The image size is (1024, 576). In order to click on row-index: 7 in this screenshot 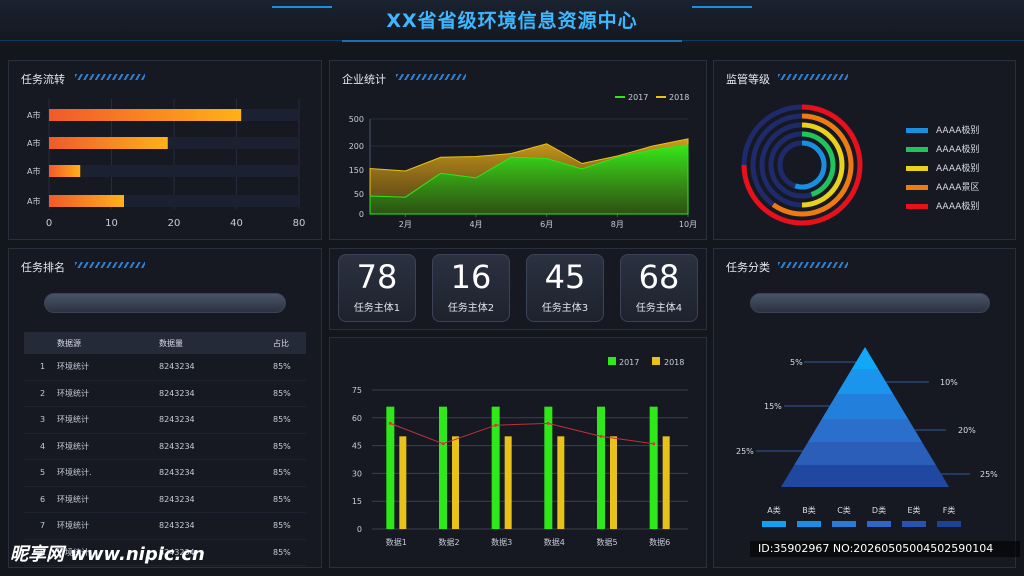, I will do `click(40, 526)`.